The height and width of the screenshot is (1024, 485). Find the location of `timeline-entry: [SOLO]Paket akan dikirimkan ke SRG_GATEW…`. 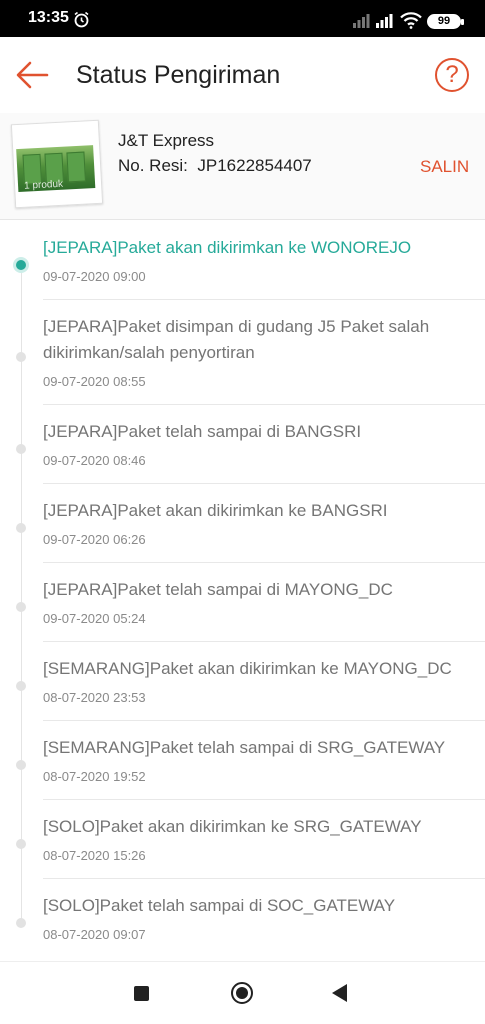

timeline-entry: [SOLO]Paket akan dikirimkan ke SRG_GATEW… is located at coordinates (242, 839).